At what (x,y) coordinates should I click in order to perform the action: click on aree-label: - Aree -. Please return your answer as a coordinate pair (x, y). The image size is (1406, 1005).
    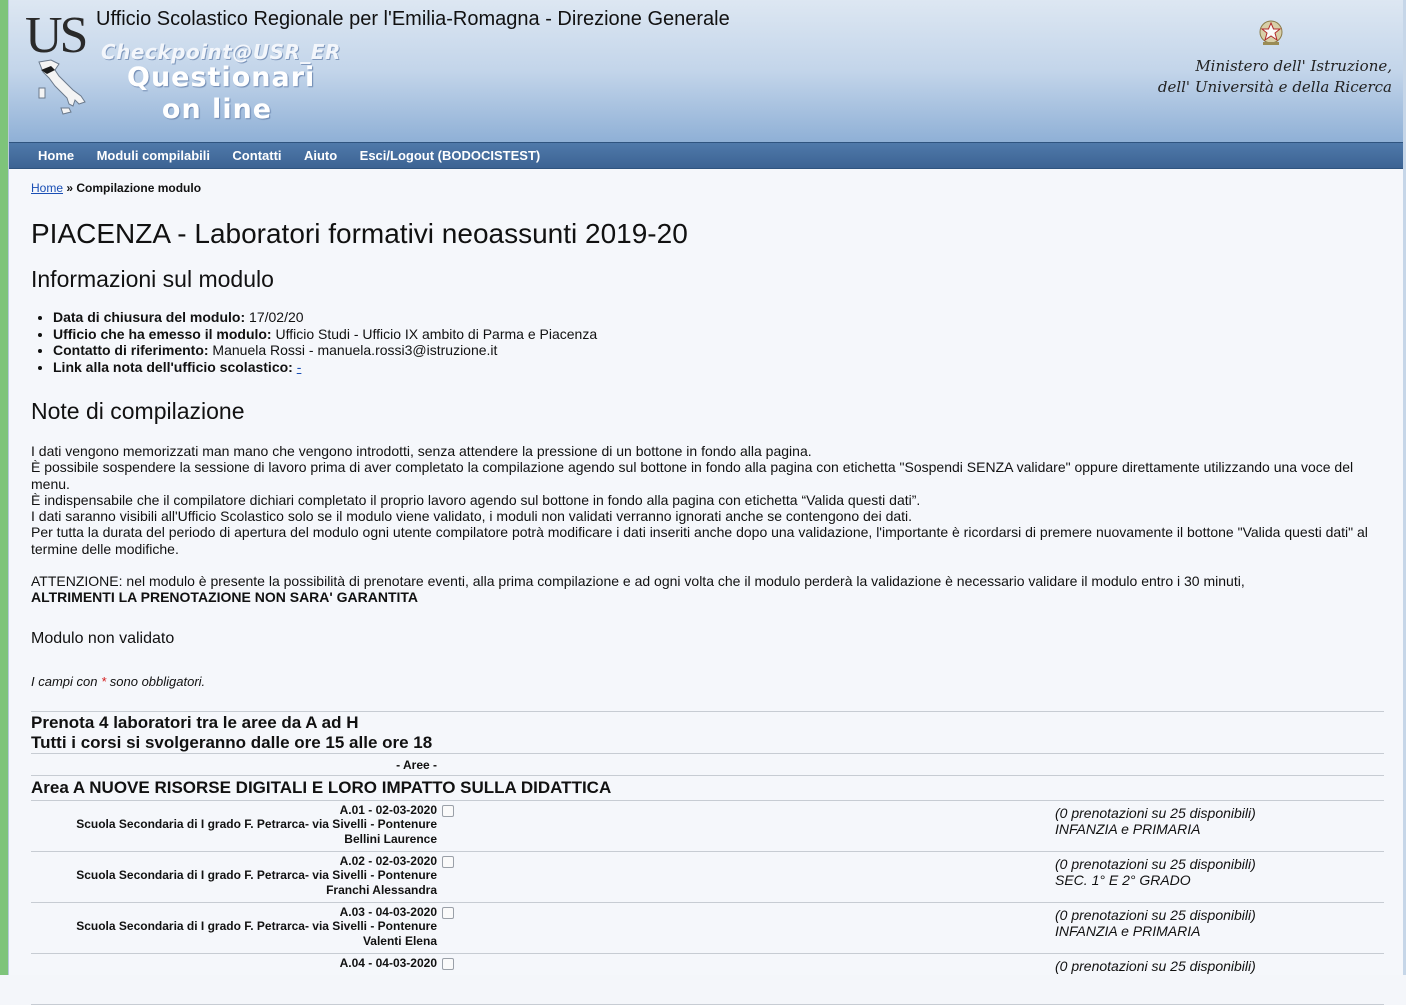
    Looking at the image, I should click on (416, 764).